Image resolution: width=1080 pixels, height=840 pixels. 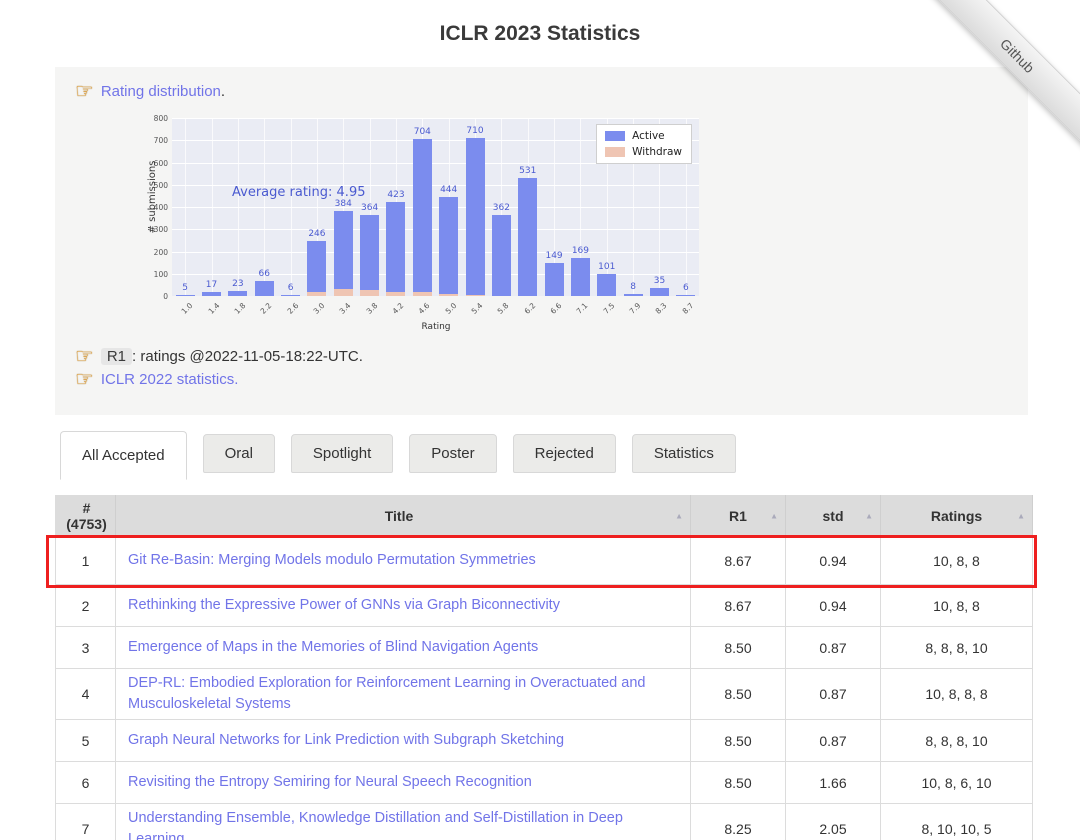 What do you see at coordinates (475, 217) in the screenshot?
I see `bar-5.4` at bounding box center [475, 217].